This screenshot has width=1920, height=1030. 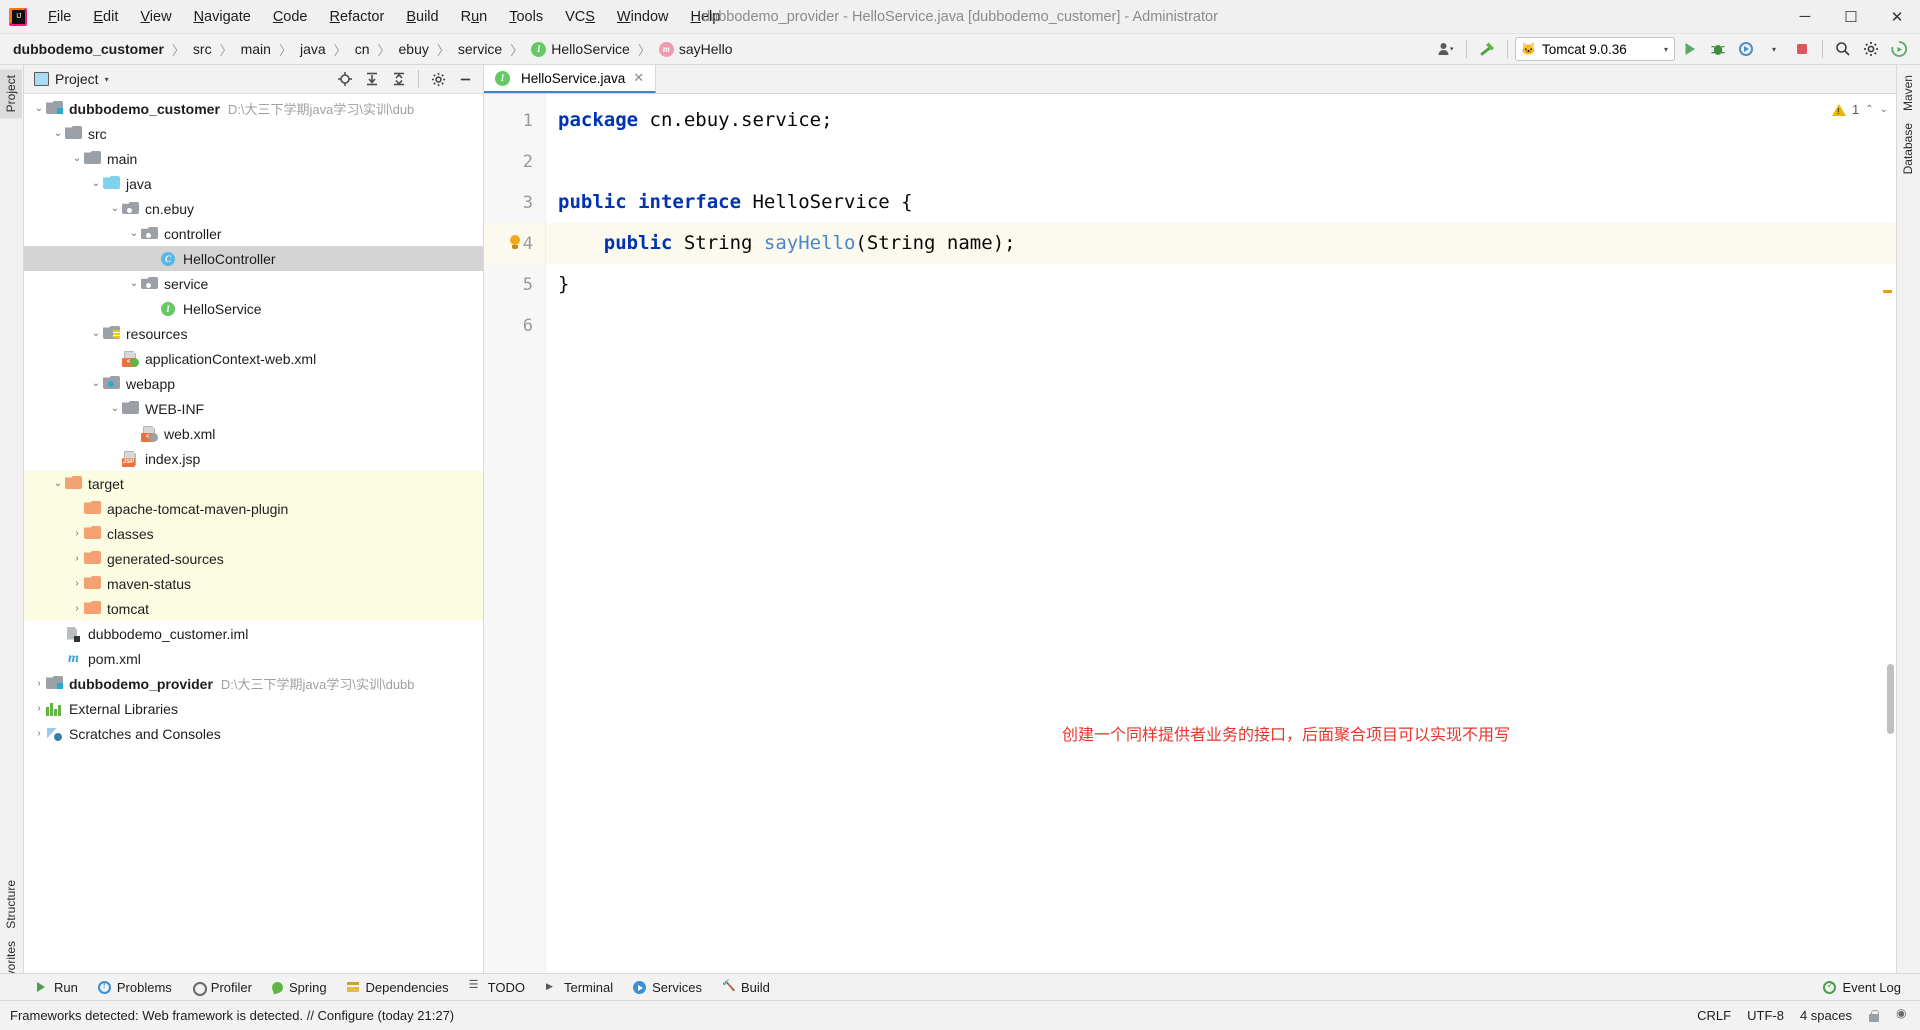 What do you see at coordinates (253, 283) in the screenshot?
I see `tree-node: ⌄ service` at bounding box center [253, 283].